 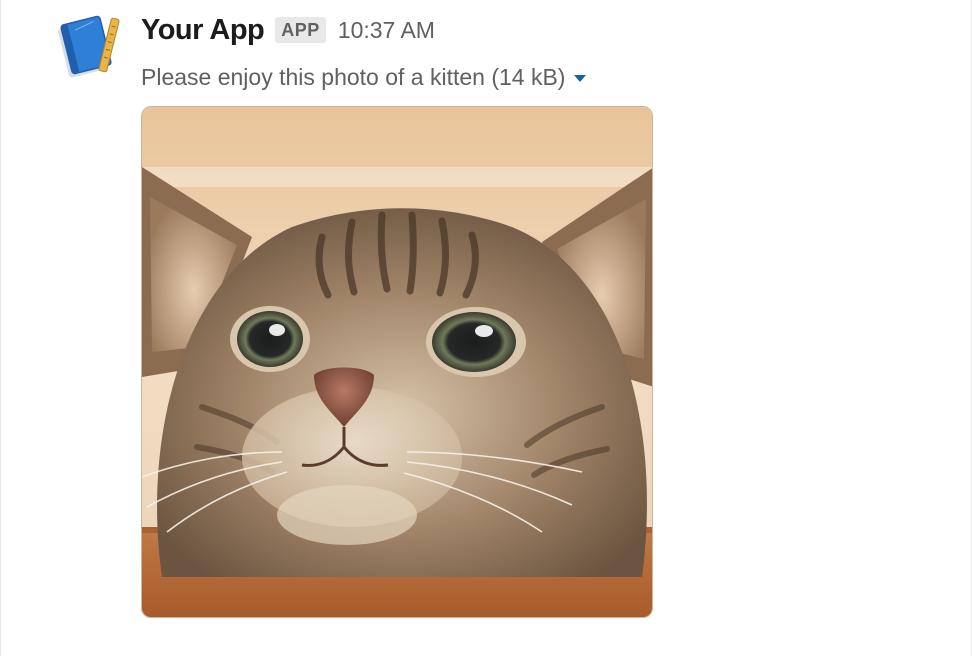 I want to click on chevron-down-icon, so click(x=580, y=78).